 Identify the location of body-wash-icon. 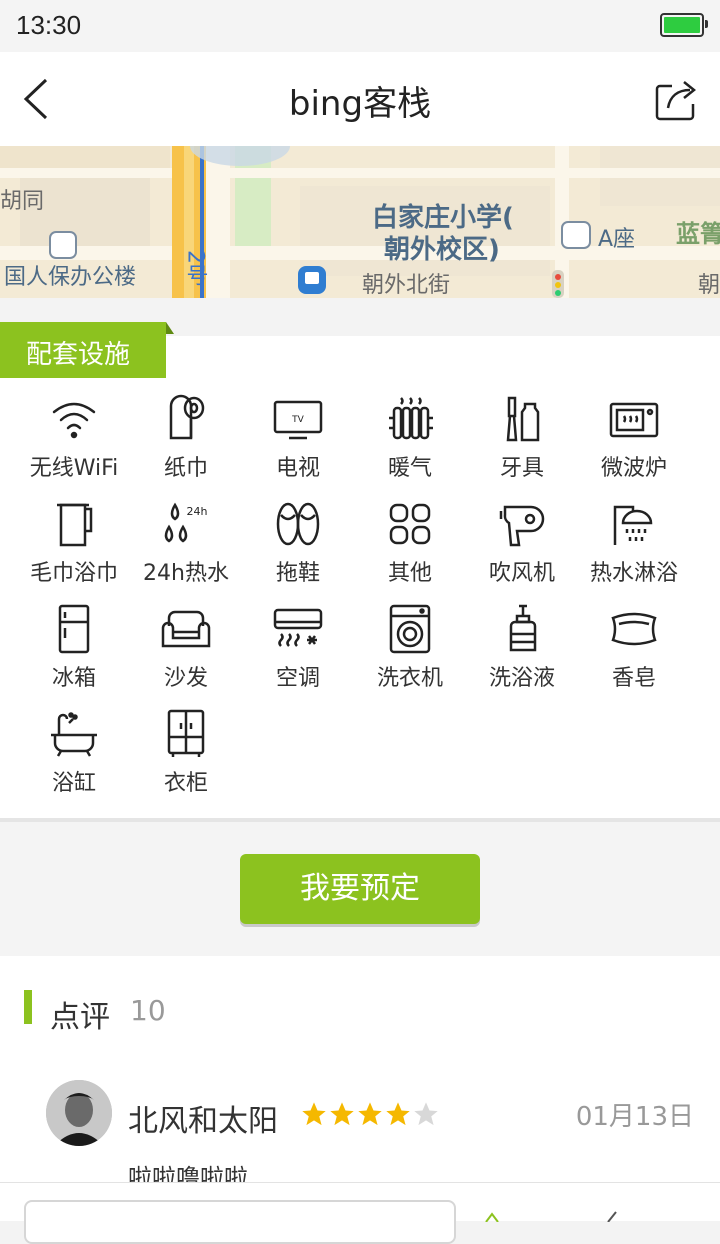
(523, 628).